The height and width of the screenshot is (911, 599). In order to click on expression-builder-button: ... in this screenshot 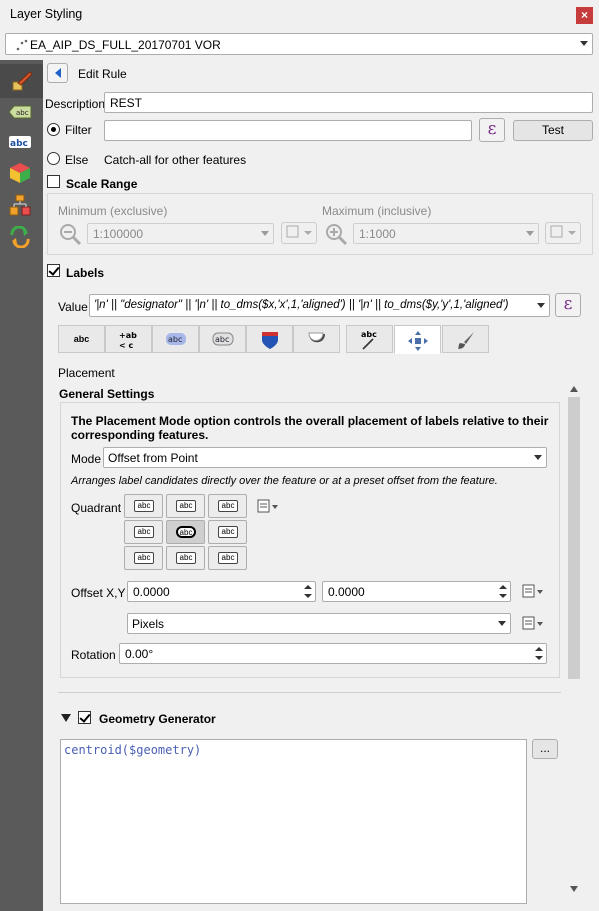, I will do `click(545, 749)`.